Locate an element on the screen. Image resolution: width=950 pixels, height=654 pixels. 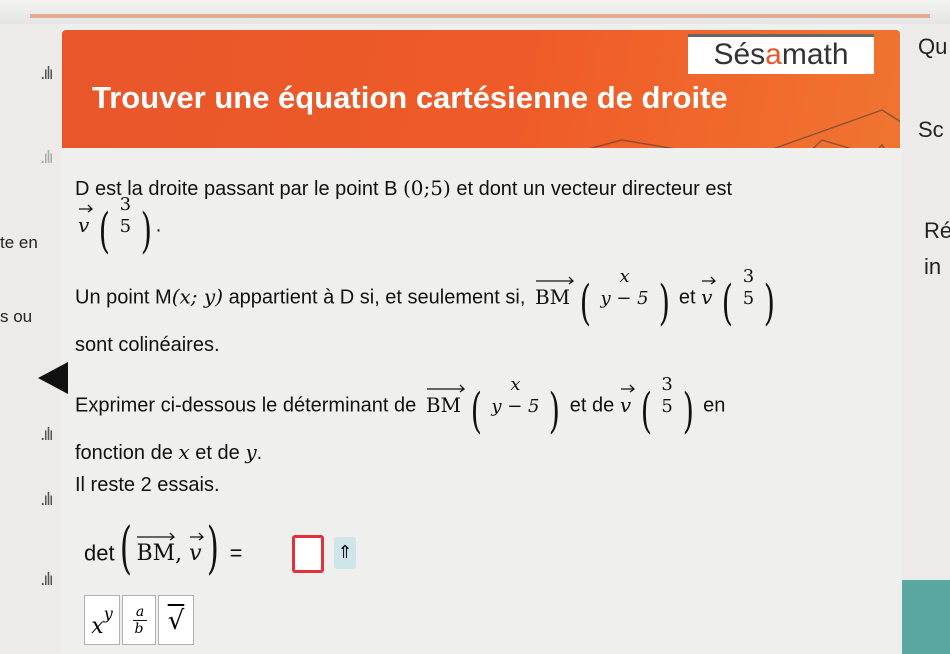
answer-input is located at coordinates (308, 554).